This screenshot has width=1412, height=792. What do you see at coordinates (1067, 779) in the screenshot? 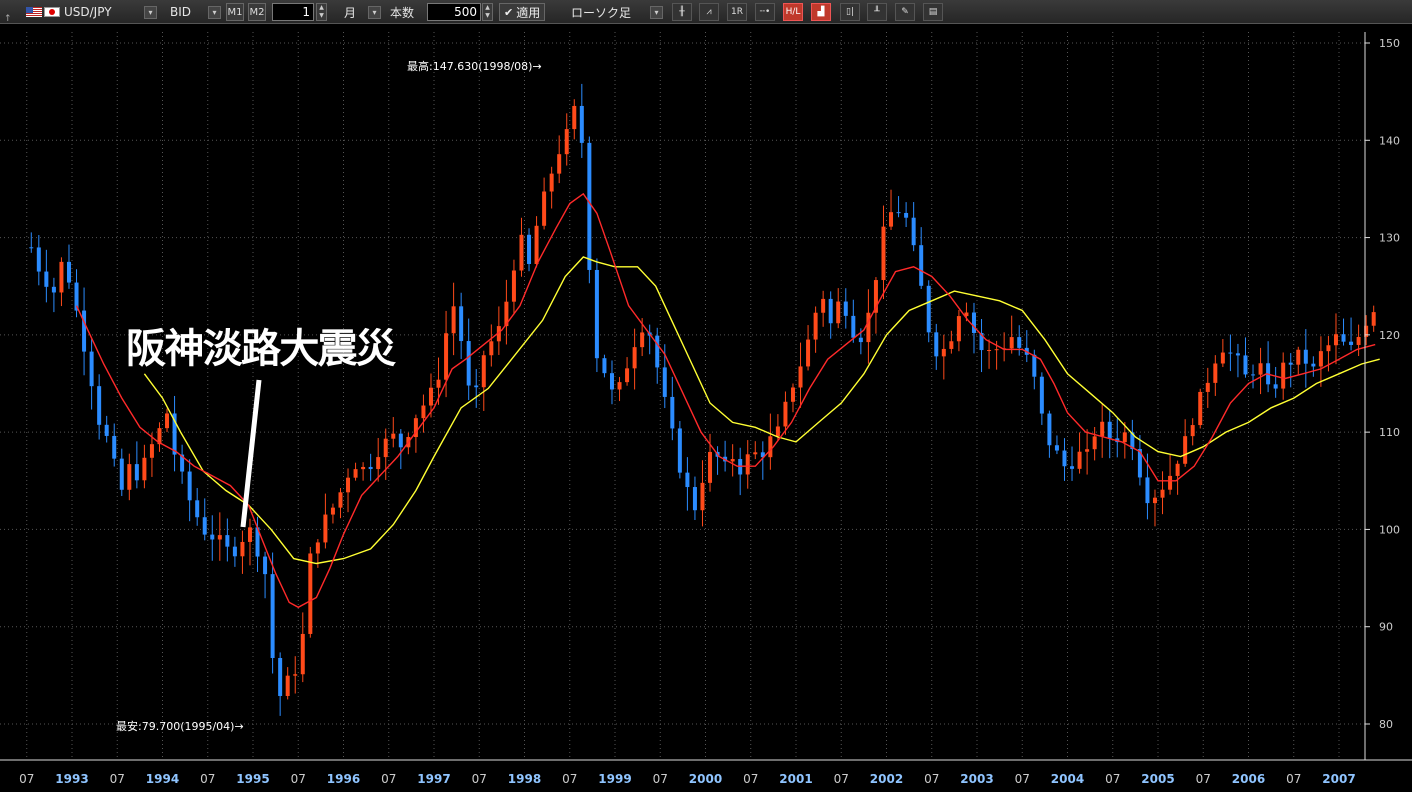
I see `x-tick-label: 2004` at bounding box center [1067, 779].